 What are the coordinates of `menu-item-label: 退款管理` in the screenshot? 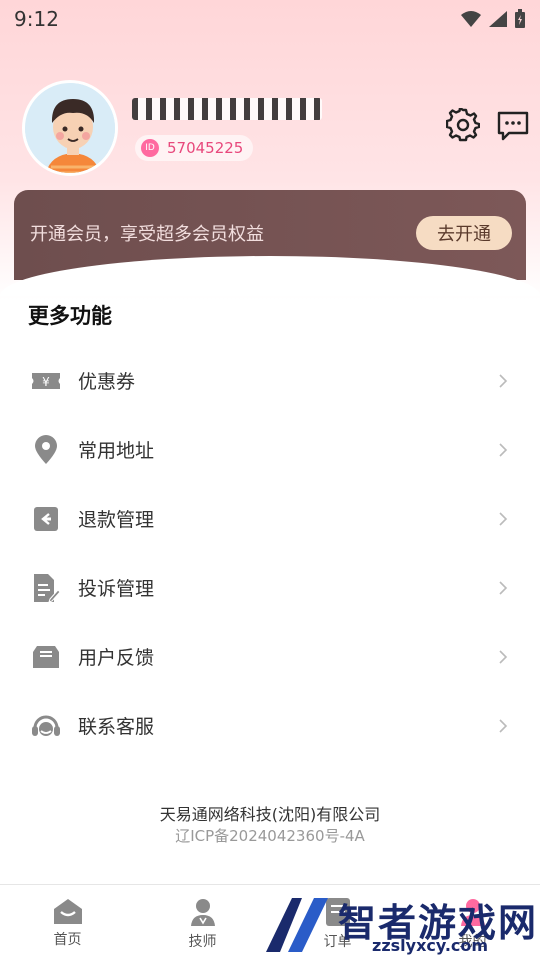 It's located at (116, 520).